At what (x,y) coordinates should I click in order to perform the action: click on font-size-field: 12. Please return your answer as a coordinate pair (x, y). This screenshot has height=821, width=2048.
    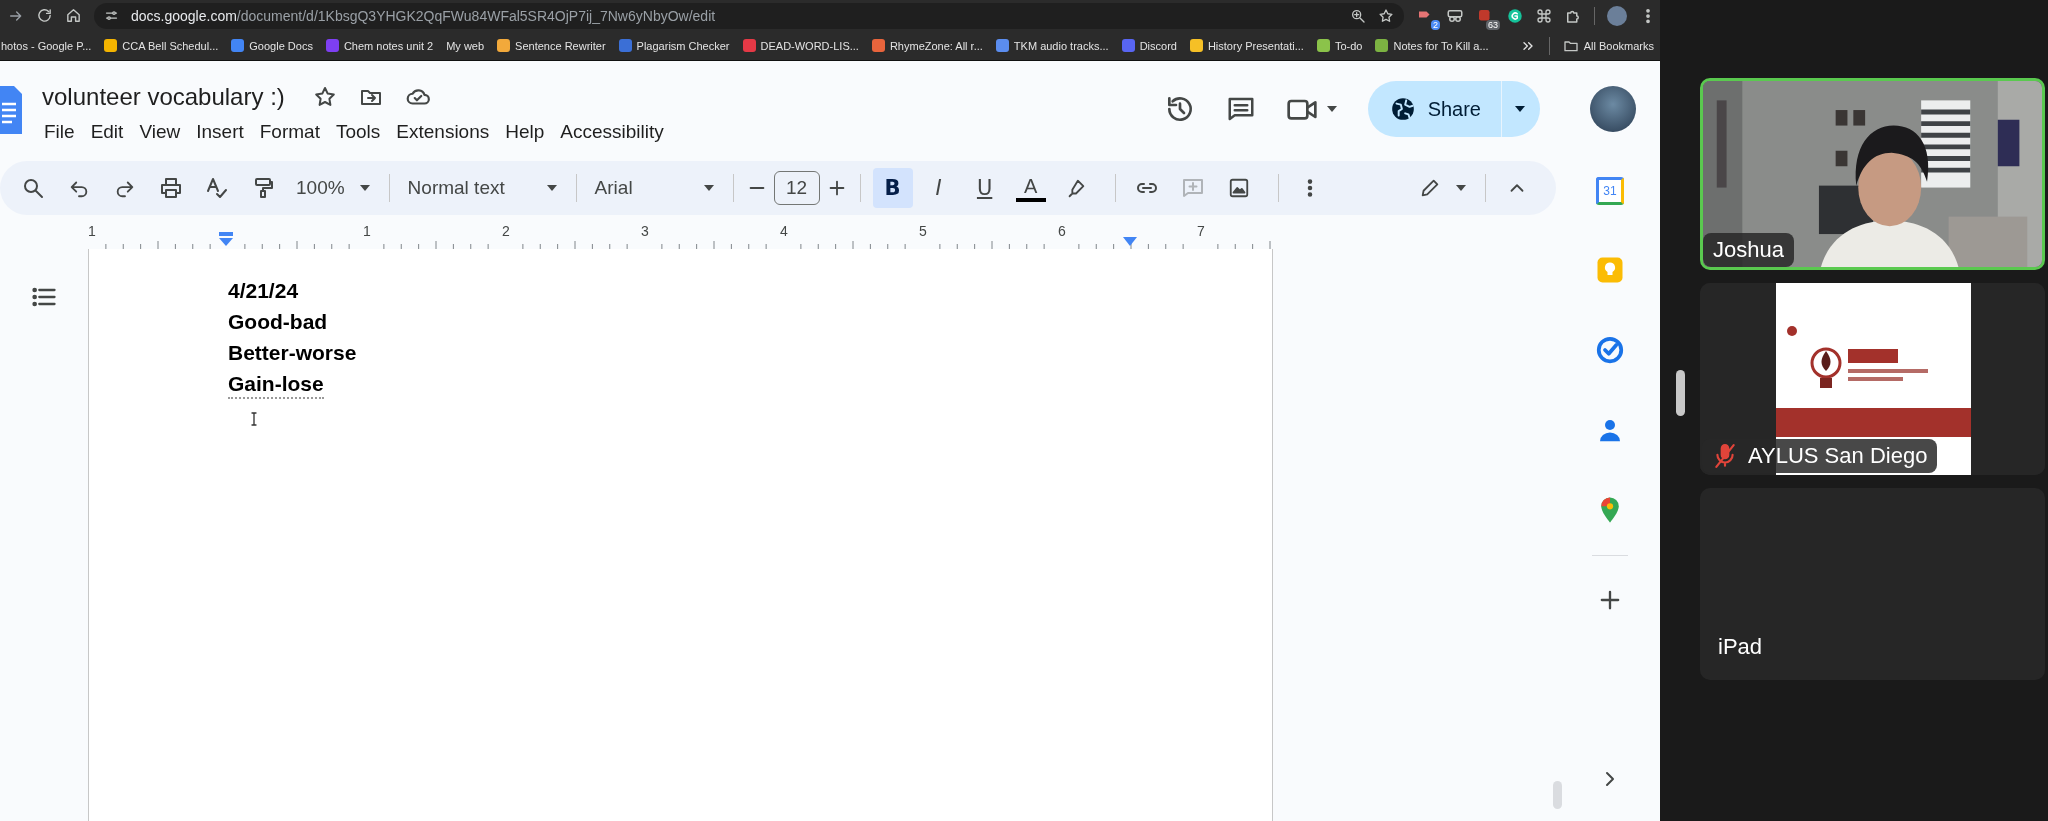
    Looking at the image, I should click on (796, 188).